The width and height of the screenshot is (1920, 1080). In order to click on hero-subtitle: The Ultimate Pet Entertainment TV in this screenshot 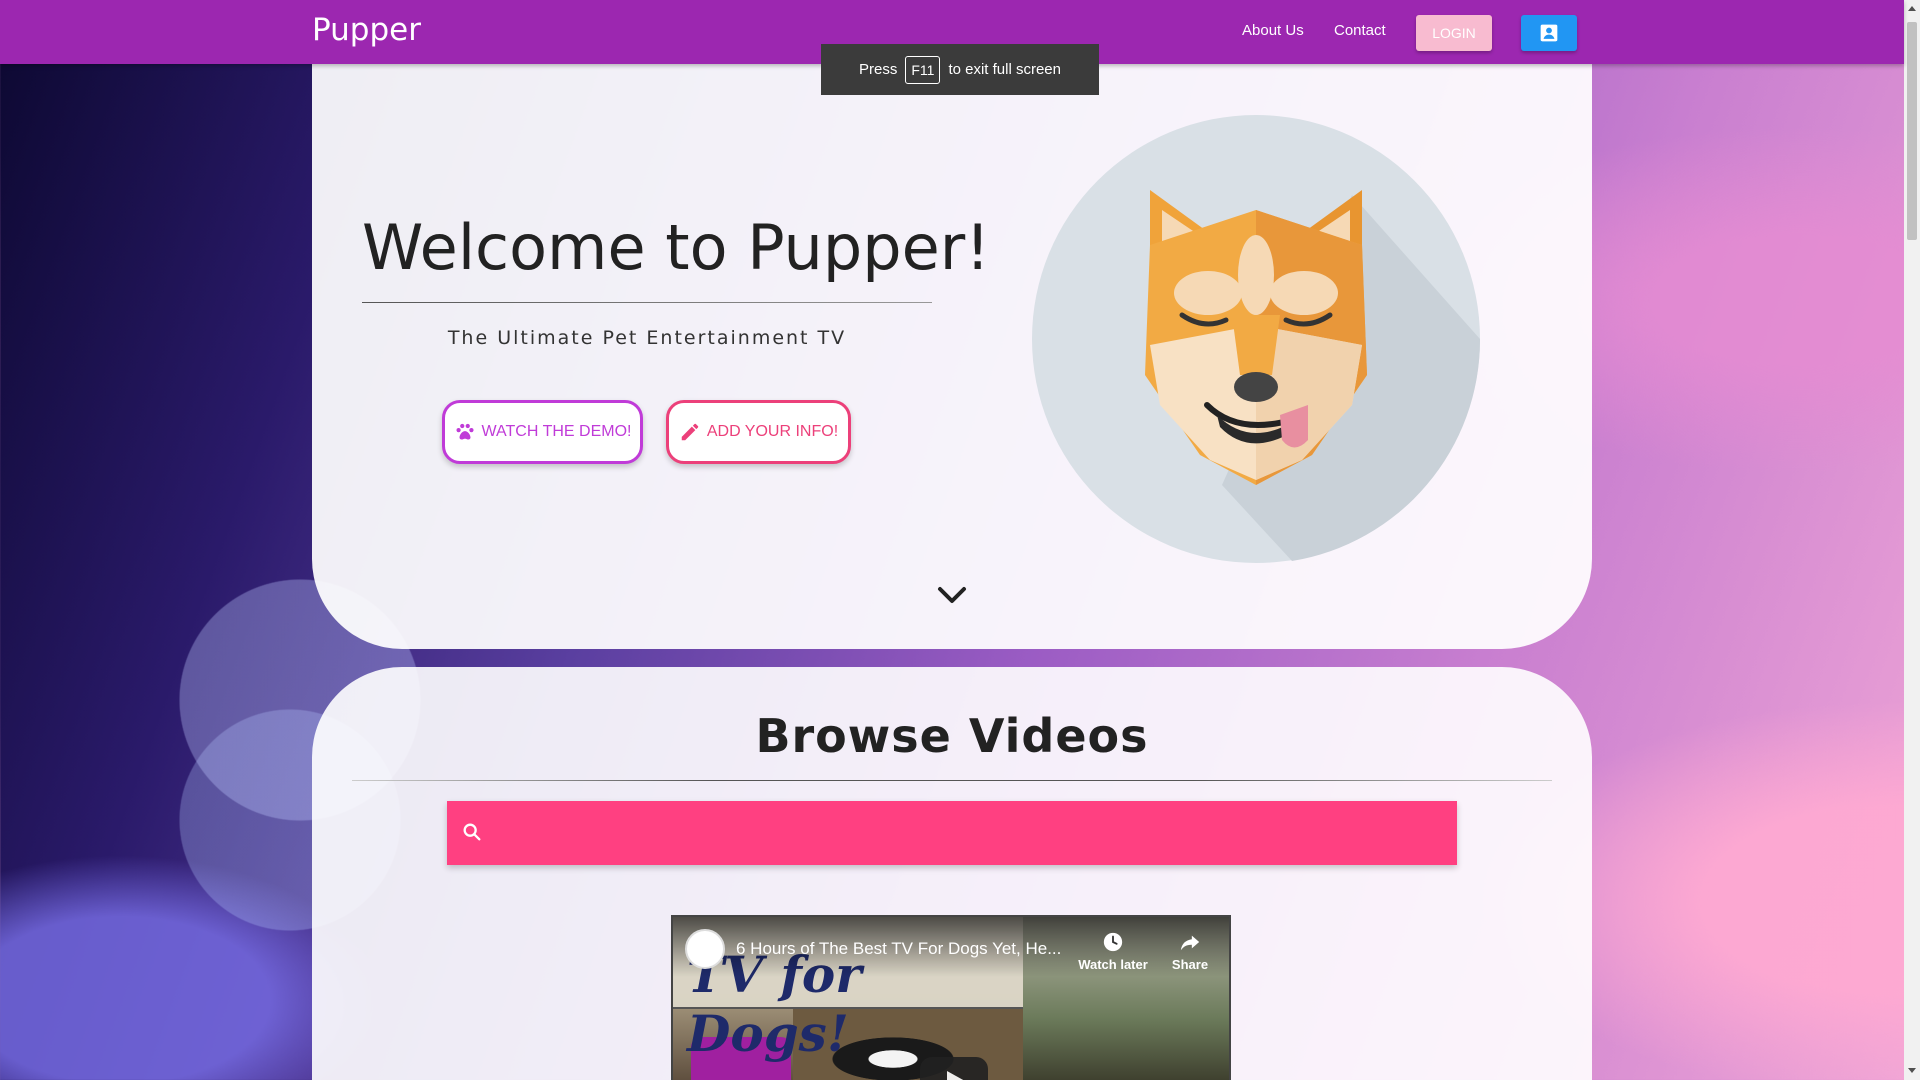, I will do `click(647, 338)`.